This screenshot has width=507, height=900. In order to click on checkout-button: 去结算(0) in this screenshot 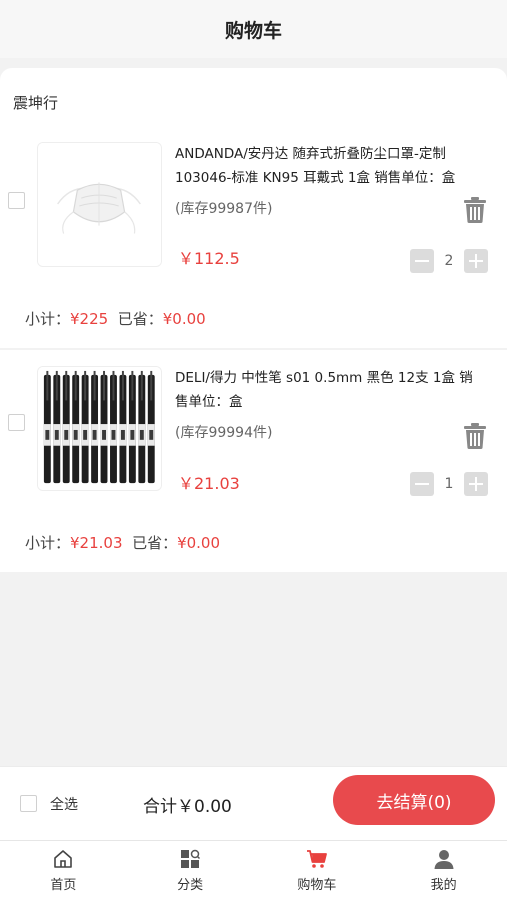, I will do `click(414, 800)`.